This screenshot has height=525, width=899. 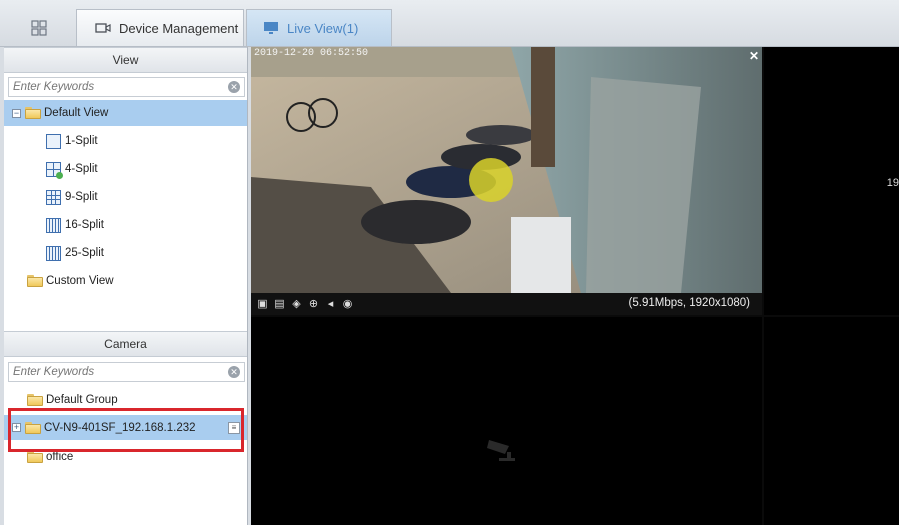 I want to click on tree-item-custom-view: Custom View, so click(x=125, y=281).